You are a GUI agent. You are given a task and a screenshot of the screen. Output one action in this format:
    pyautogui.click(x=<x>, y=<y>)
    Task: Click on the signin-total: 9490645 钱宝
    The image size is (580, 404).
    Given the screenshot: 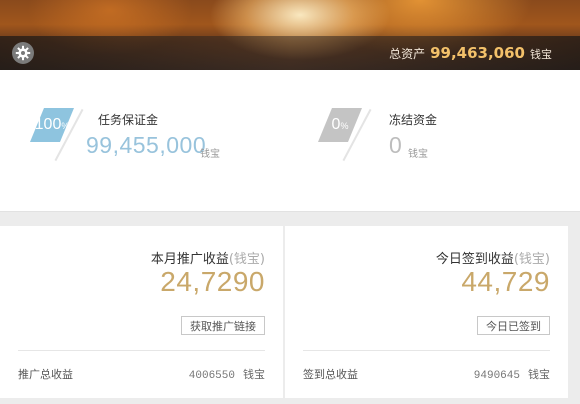 What is the action you would take?
    pyautogui.click(x=512, y=374)
    